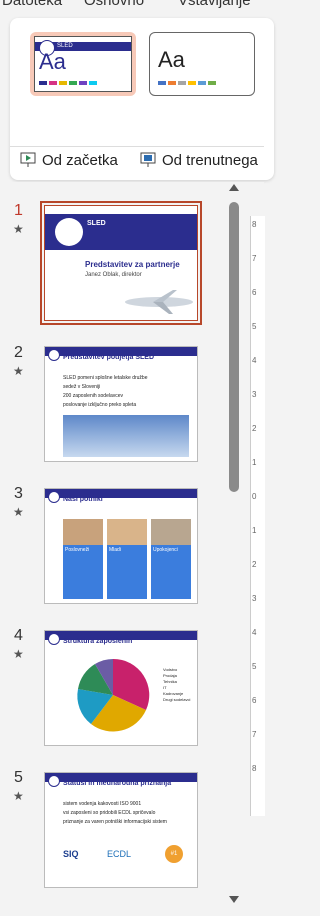  I want to click on tab-home: Osnovno, so click(114, 4).